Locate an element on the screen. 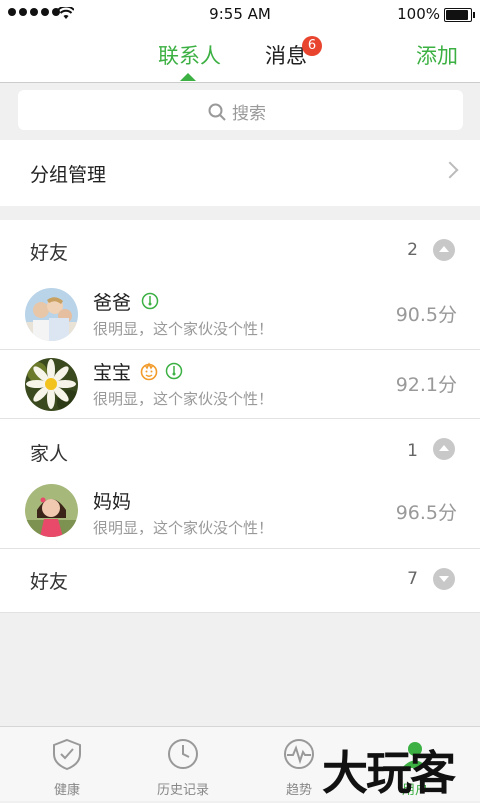 This screenshot has height=803, width=480. group-header-friends: 好友 2 is located at coordinates (240, 250).